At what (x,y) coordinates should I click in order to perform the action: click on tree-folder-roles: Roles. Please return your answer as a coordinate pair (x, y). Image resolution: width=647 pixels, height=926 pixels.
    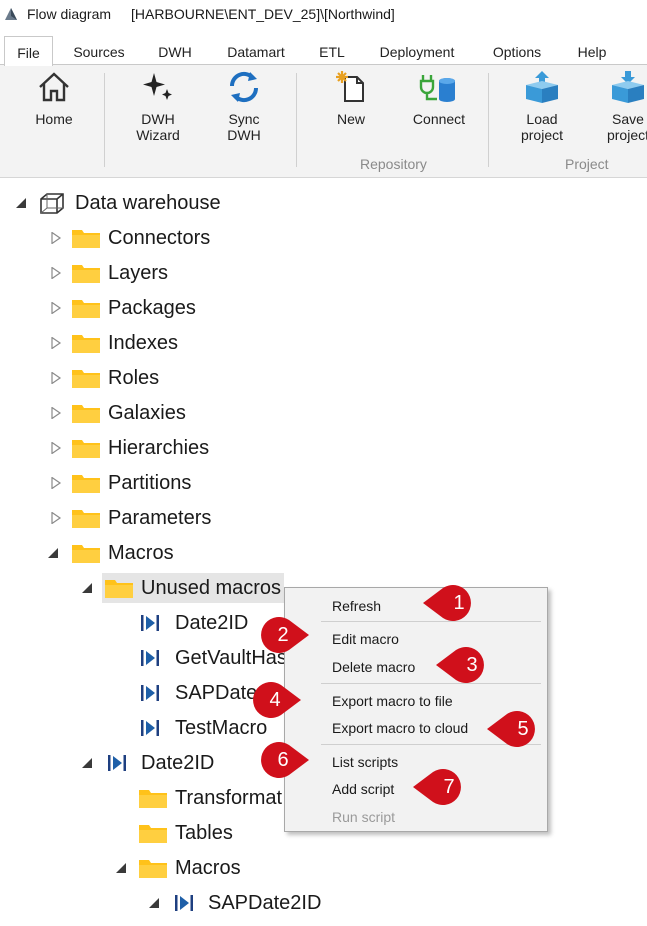
    Looking at the image, I should click on (150, 378).